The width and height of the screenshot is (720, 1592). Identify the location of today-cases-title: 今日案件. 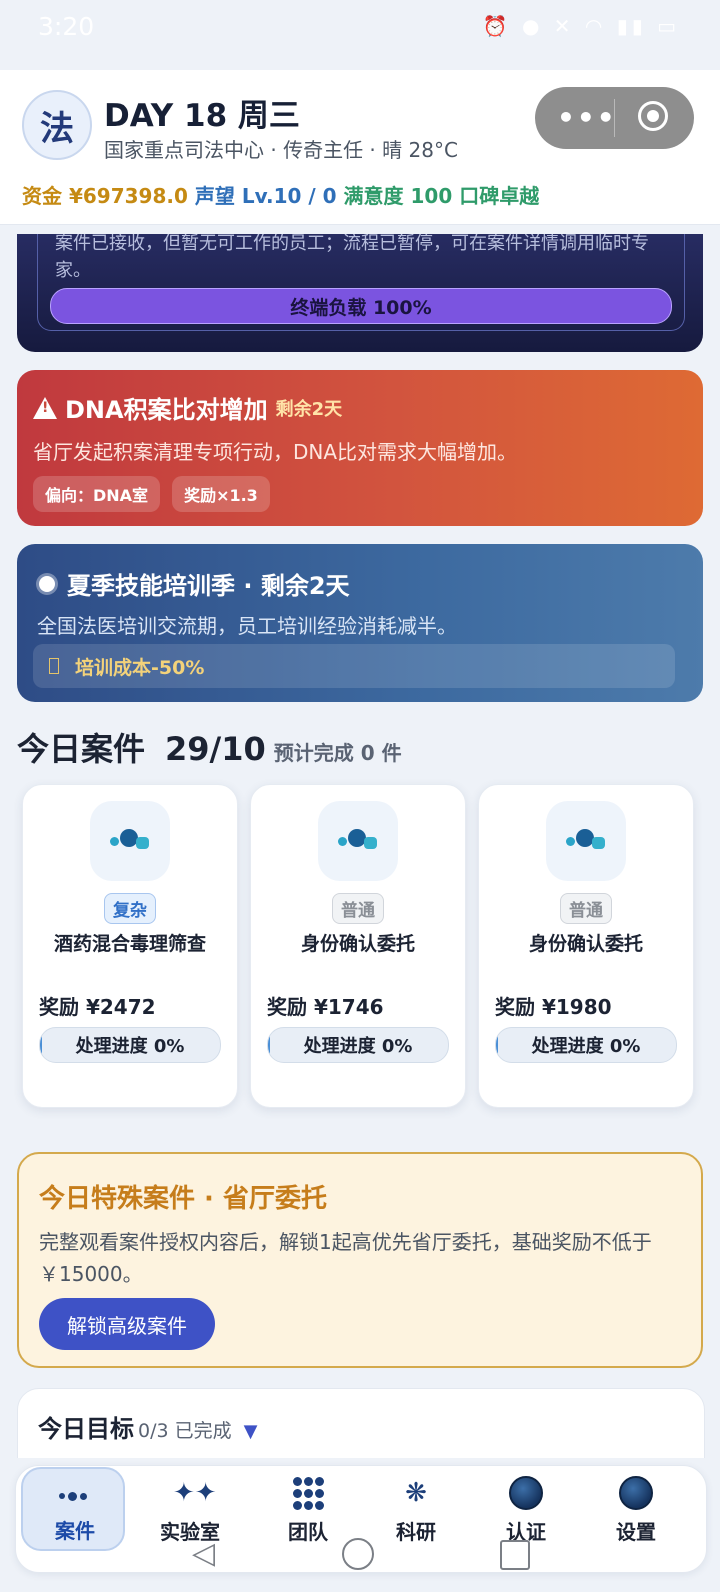
(81, 749).